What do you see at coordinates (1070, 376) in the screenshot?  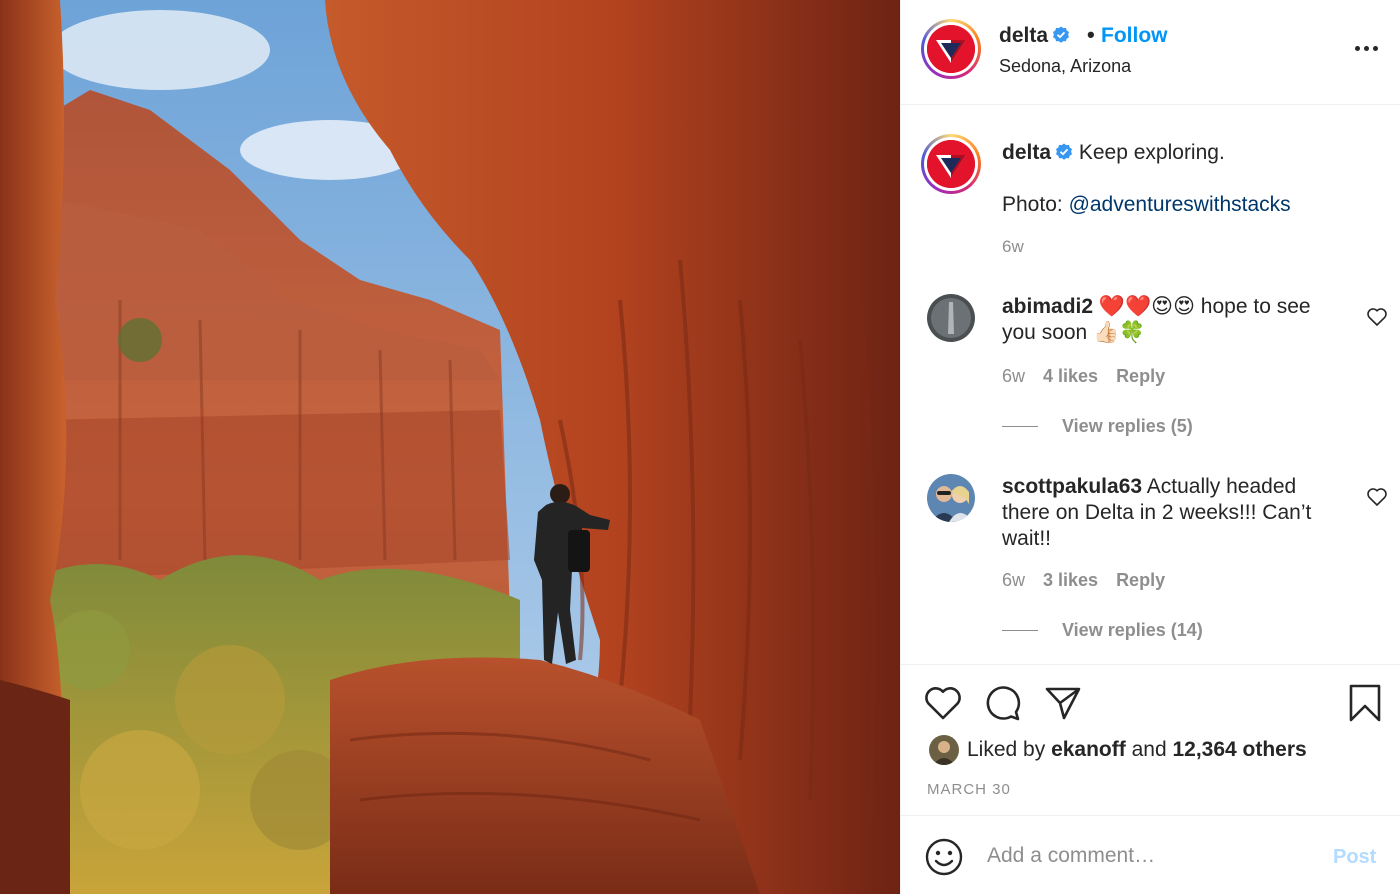 I see `comment-likes: 4 likes` at bounding box center [1070, 376].